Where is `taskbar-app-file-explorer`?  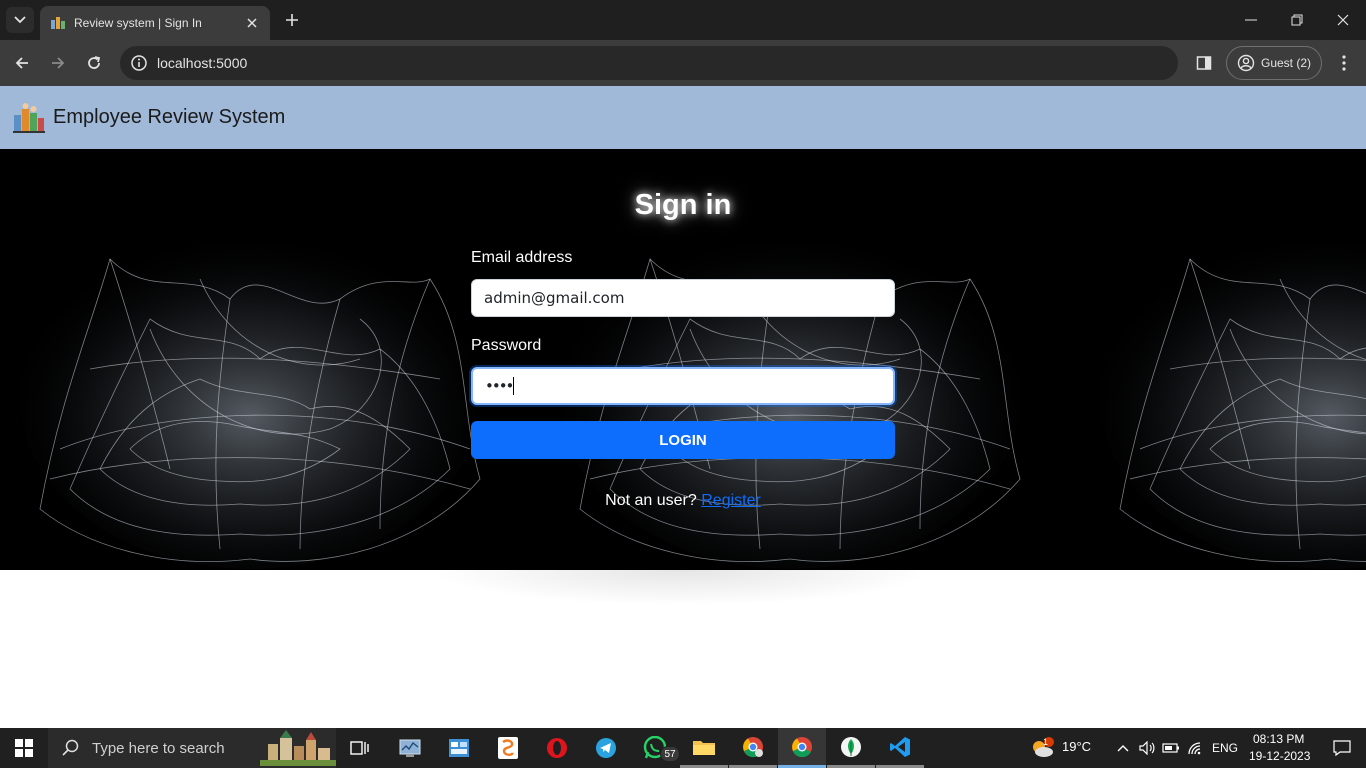
taskbar-app-file-explorer is located at coordinates (704, 748).